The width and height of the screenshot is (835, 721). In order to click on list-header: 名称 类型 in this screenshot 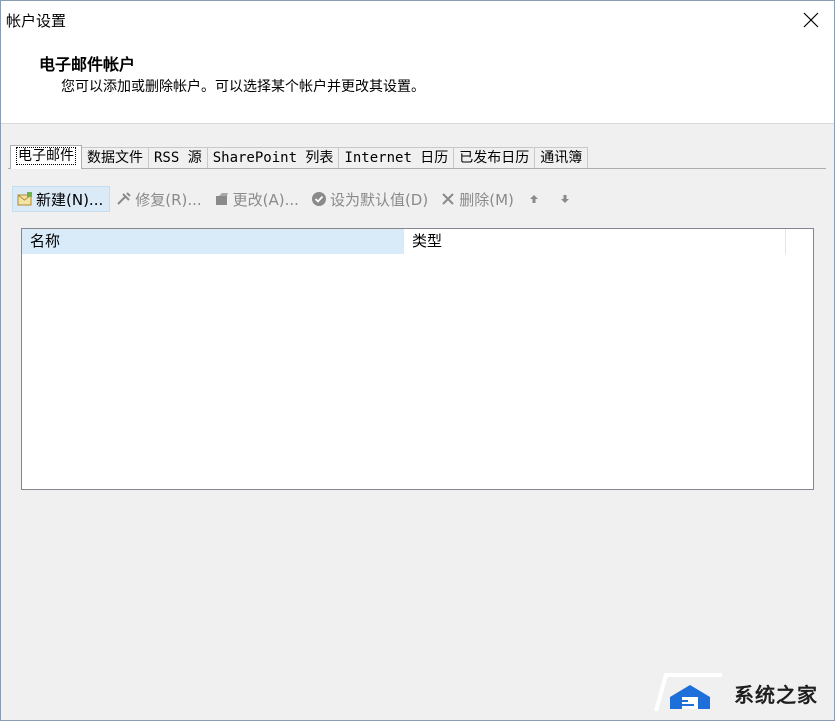, I will do `click(417, 241)`.